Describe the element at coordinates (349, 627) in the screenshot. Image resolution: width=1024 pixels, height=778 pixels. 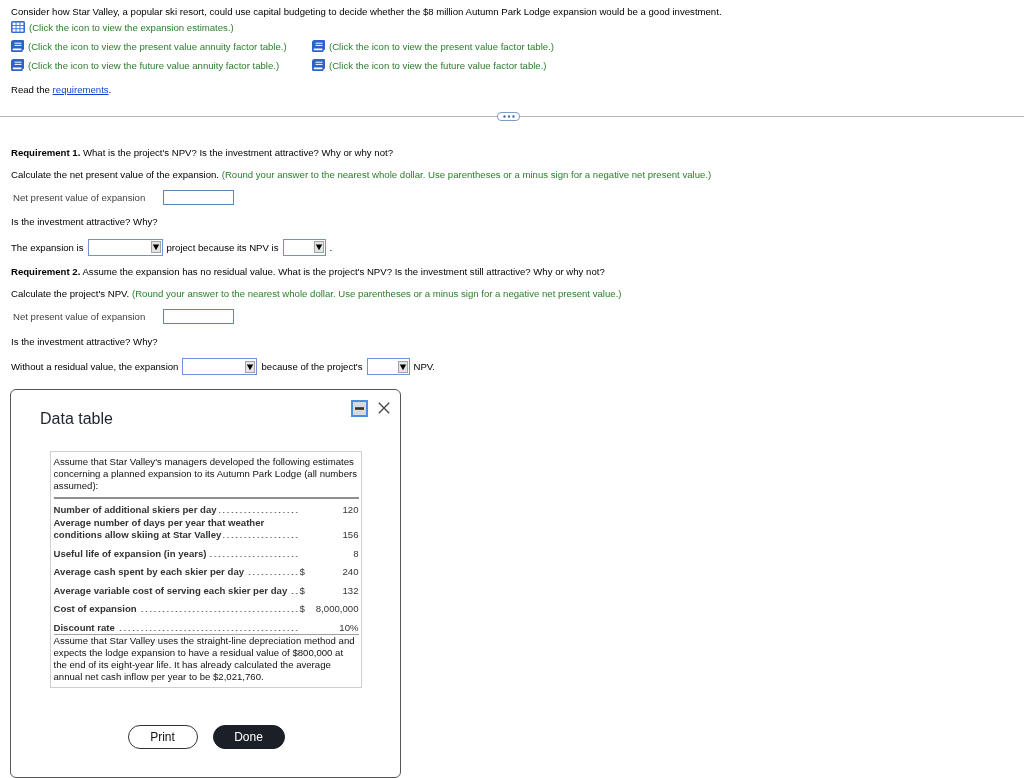
I see `row-value: 10%` at that location.